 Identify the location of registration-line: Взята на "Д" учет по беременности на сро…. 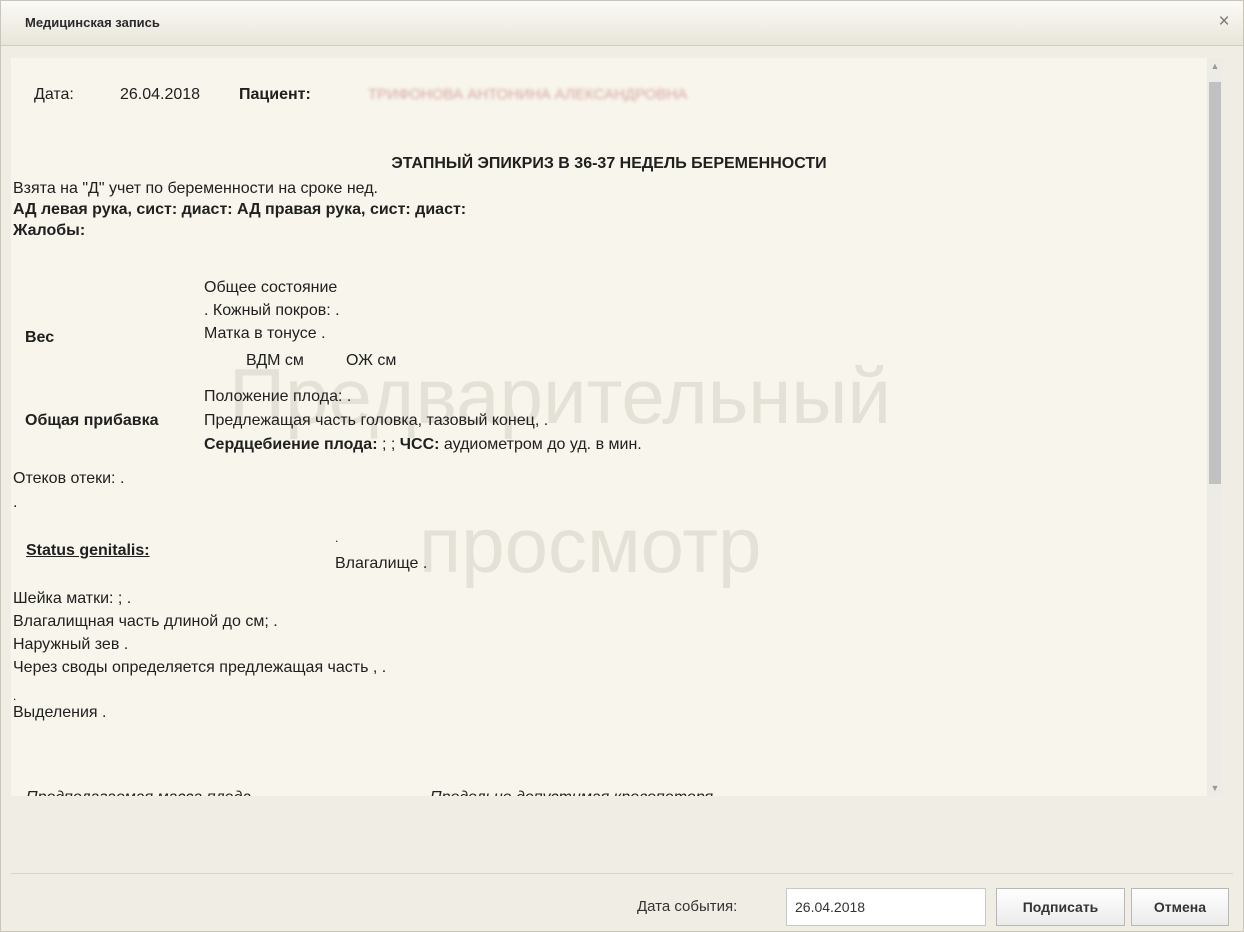
(195, 188).